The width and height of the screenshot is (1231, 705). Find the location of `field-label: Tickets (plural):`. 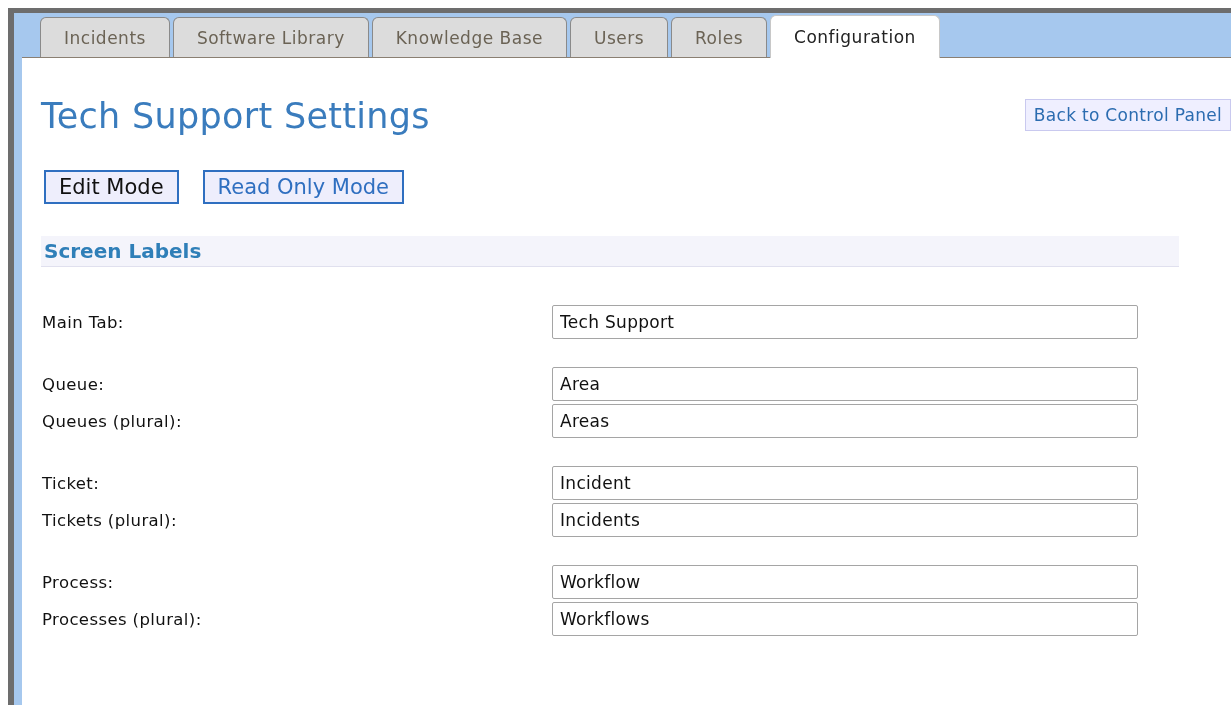

field-label: Tickets (plural): is located at coordinates (110, 520).